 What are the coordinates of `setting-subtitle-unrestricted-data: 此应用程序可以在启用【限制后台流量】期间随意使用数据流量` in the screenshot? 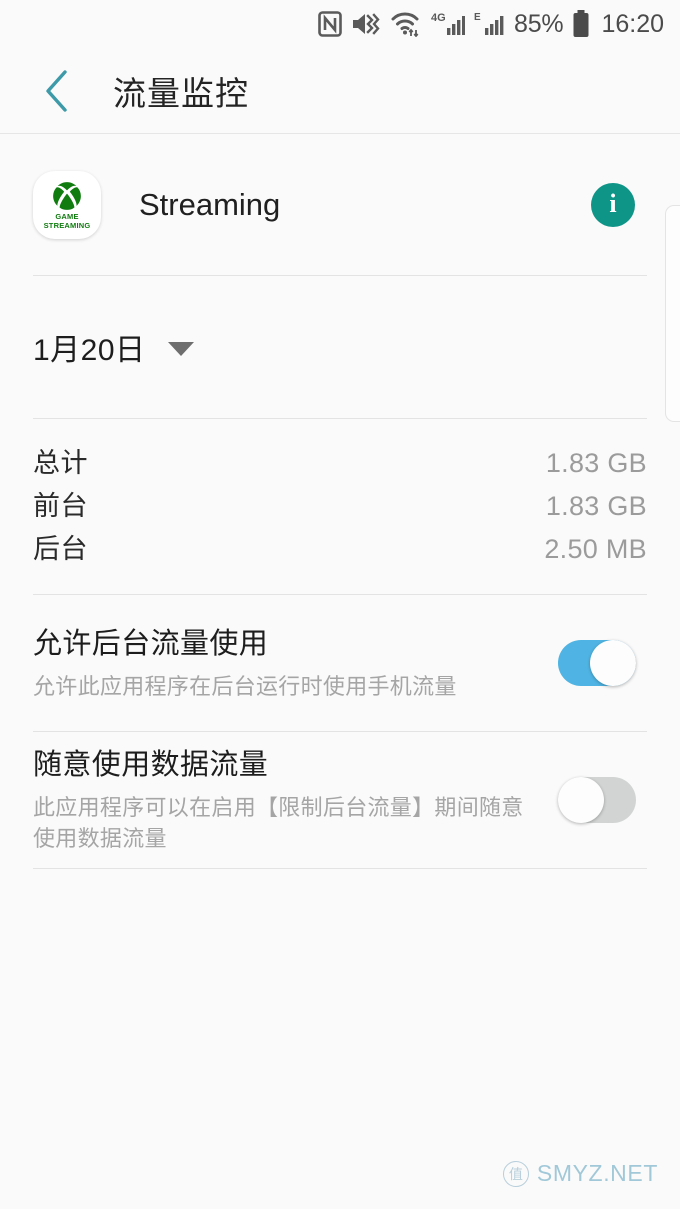 It's located at (278, 823).